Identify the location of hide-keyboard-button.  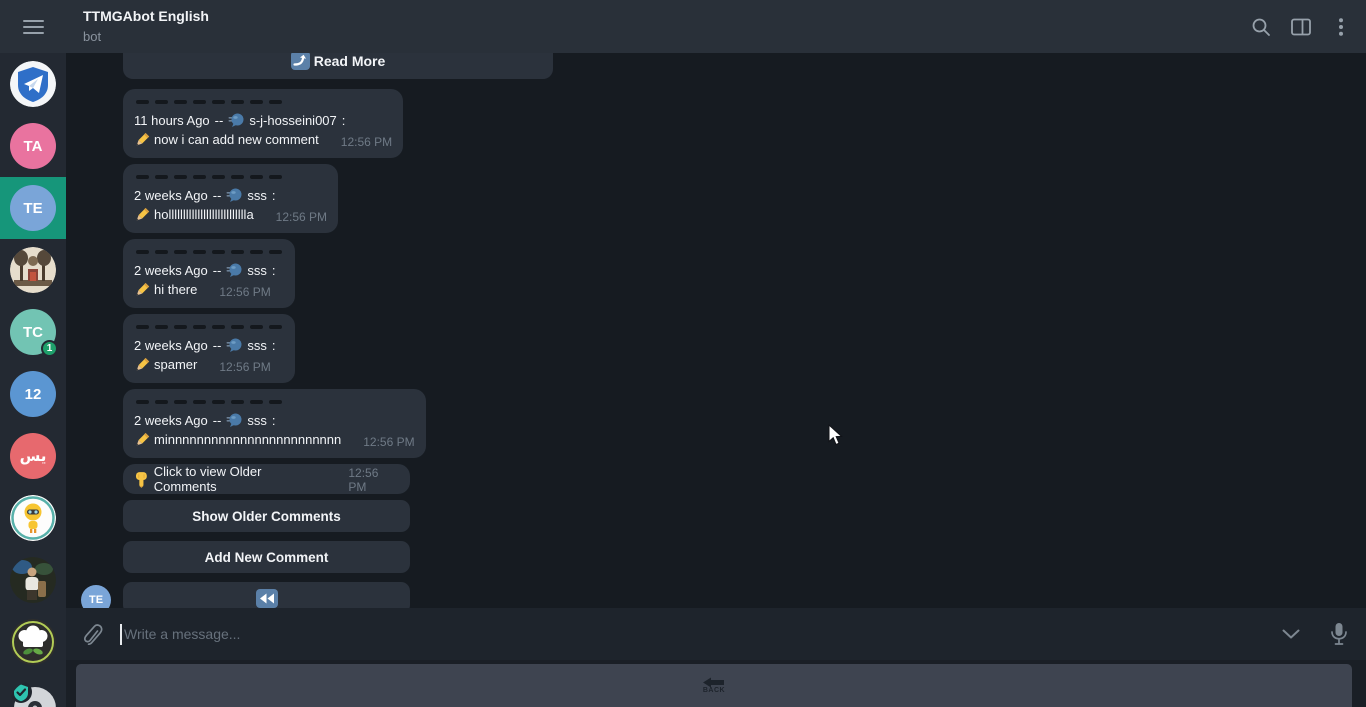
(1291, 634).